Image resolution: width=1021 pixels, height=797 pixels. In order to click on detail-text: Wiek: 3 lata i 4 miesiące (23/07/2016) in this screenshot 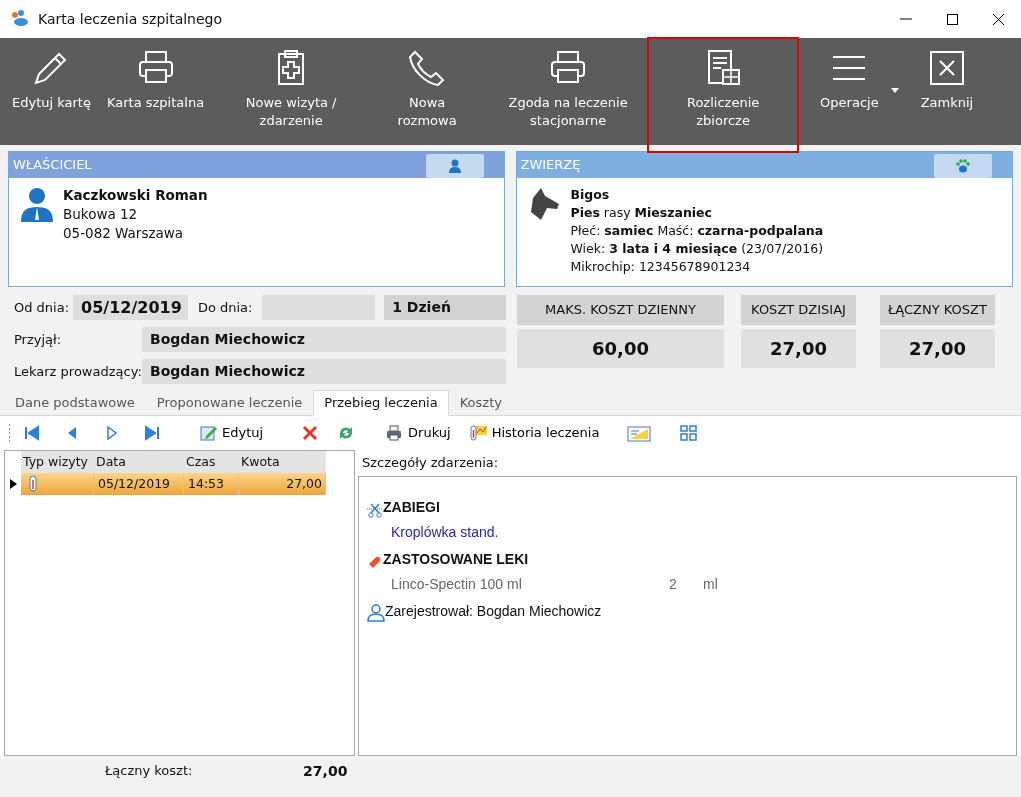, I will do `click(697, 249)`.